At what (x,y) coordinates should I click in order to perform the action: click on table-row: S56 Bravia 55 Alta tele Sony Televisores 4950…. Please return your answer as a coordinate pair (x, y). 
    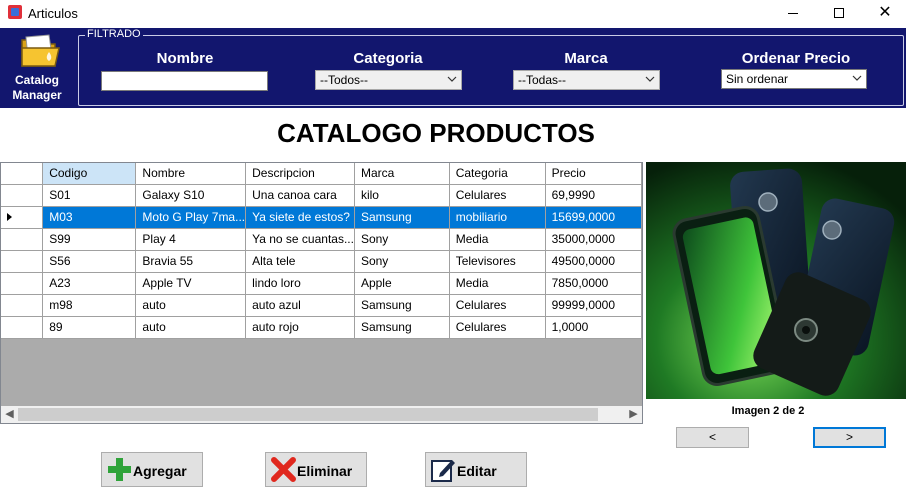
    Looking at the image, I should click on (321, 261).